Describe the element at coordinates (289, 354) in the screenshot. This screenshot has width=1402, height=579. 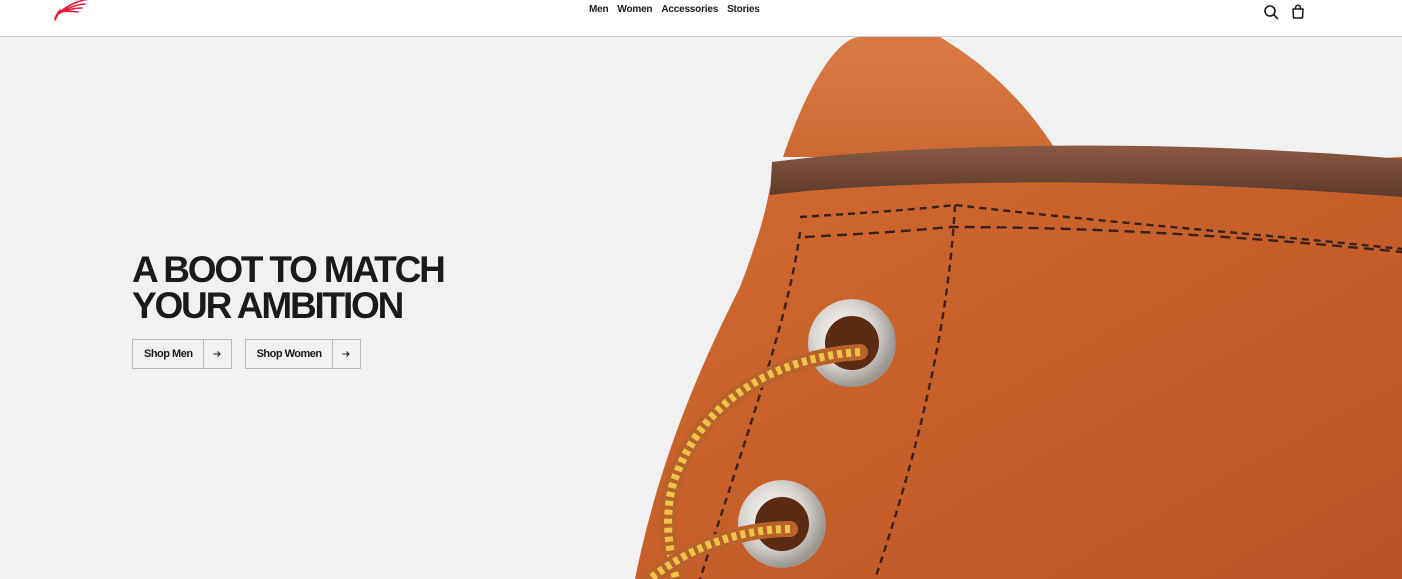
I see `shop-women-label: Shop Women` at that location.